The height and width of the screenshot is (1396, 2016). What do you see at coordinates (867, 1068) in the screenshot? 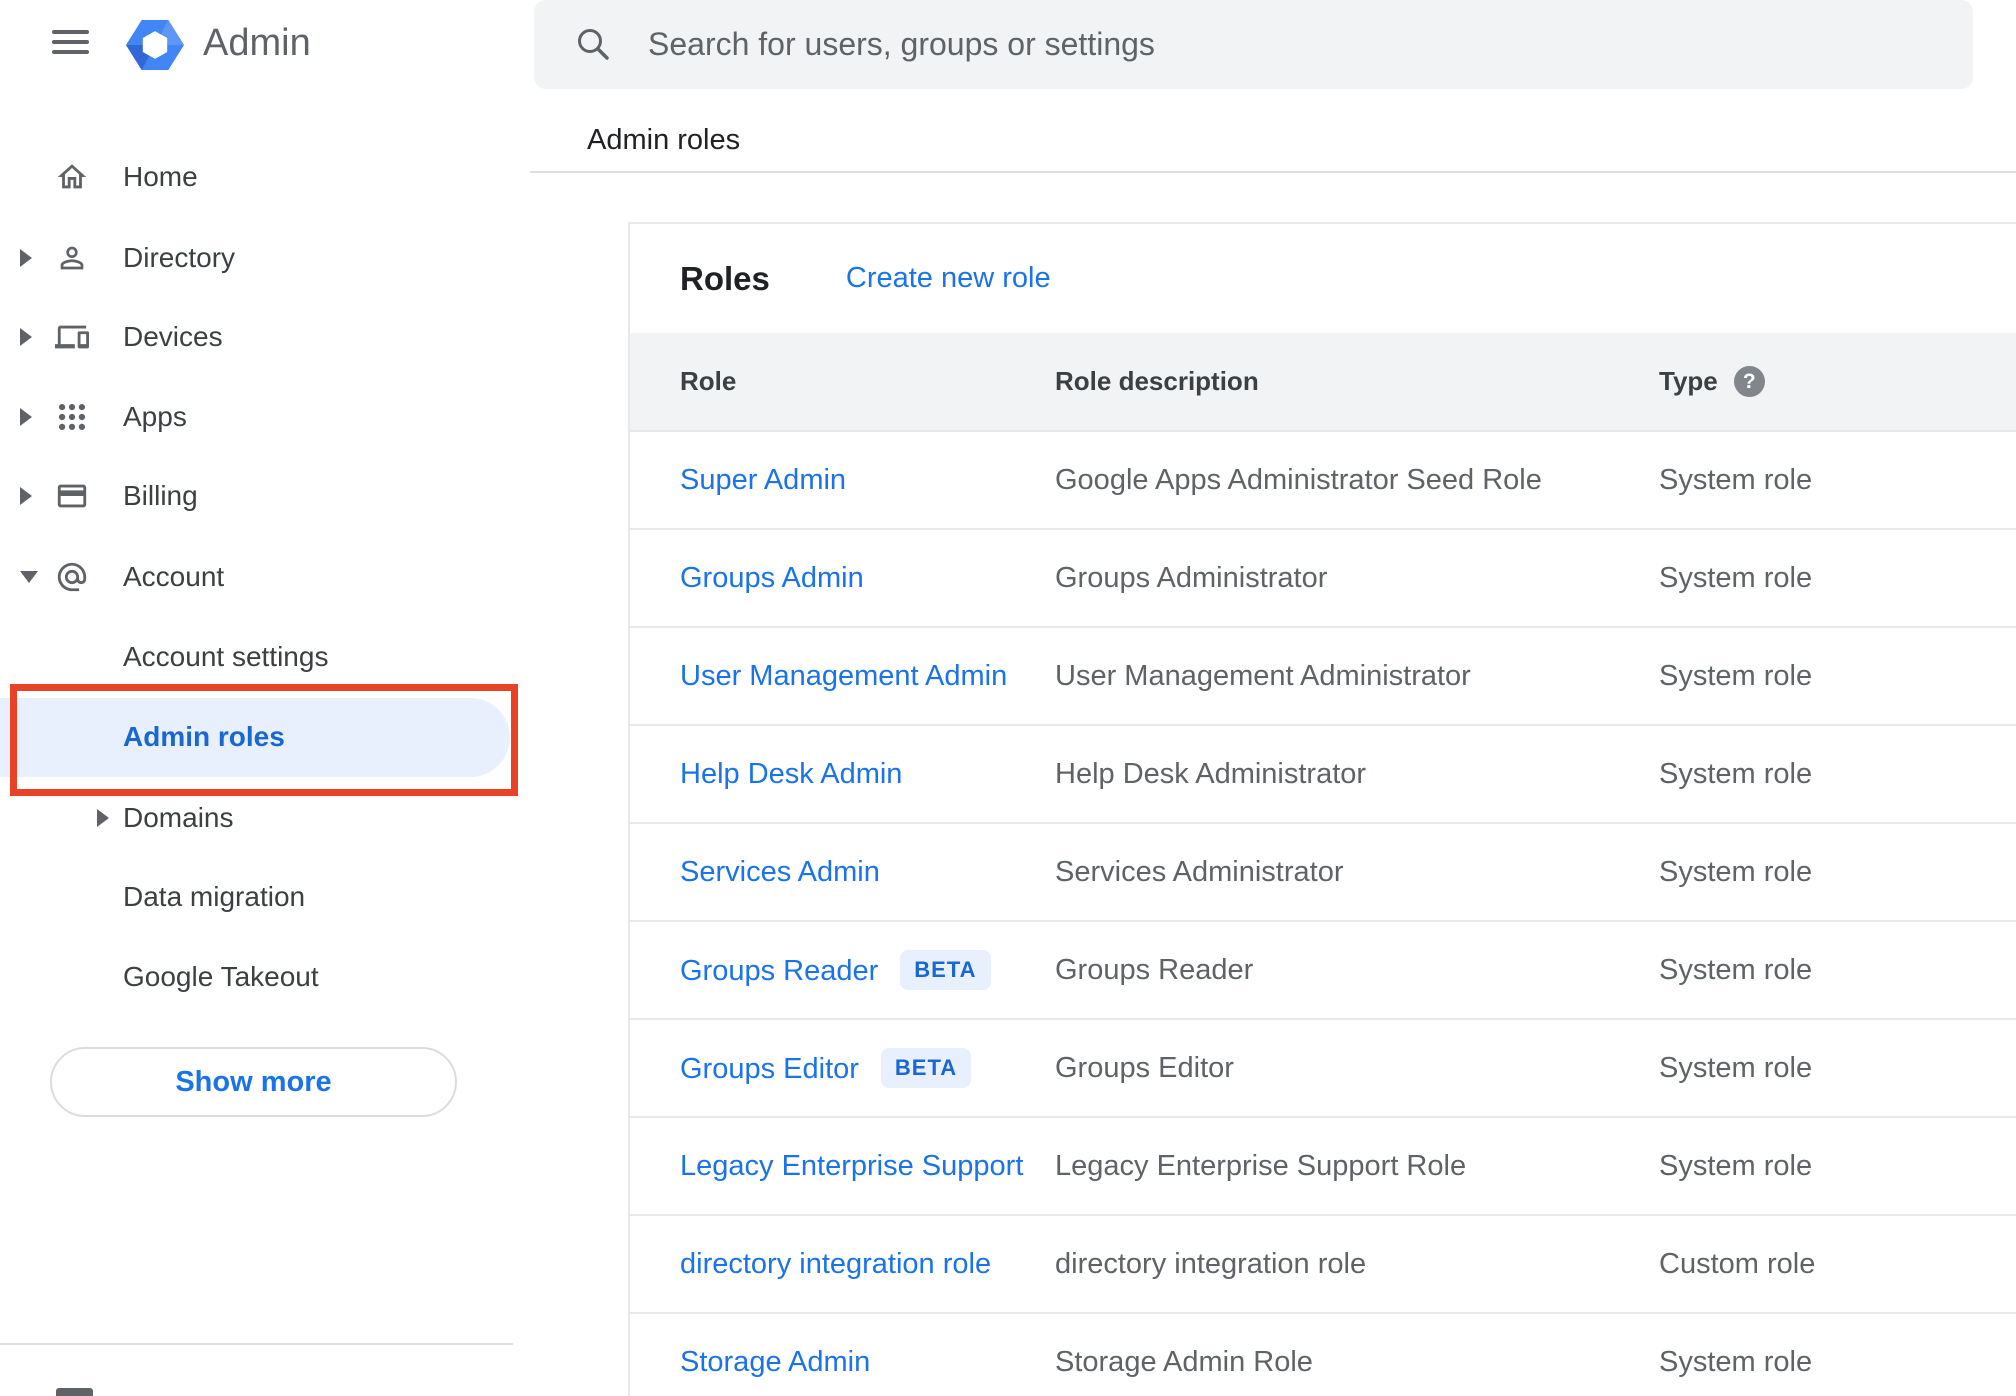
I see `role-cell: Groups Editor BETA` at bounding box center [867, 1068].